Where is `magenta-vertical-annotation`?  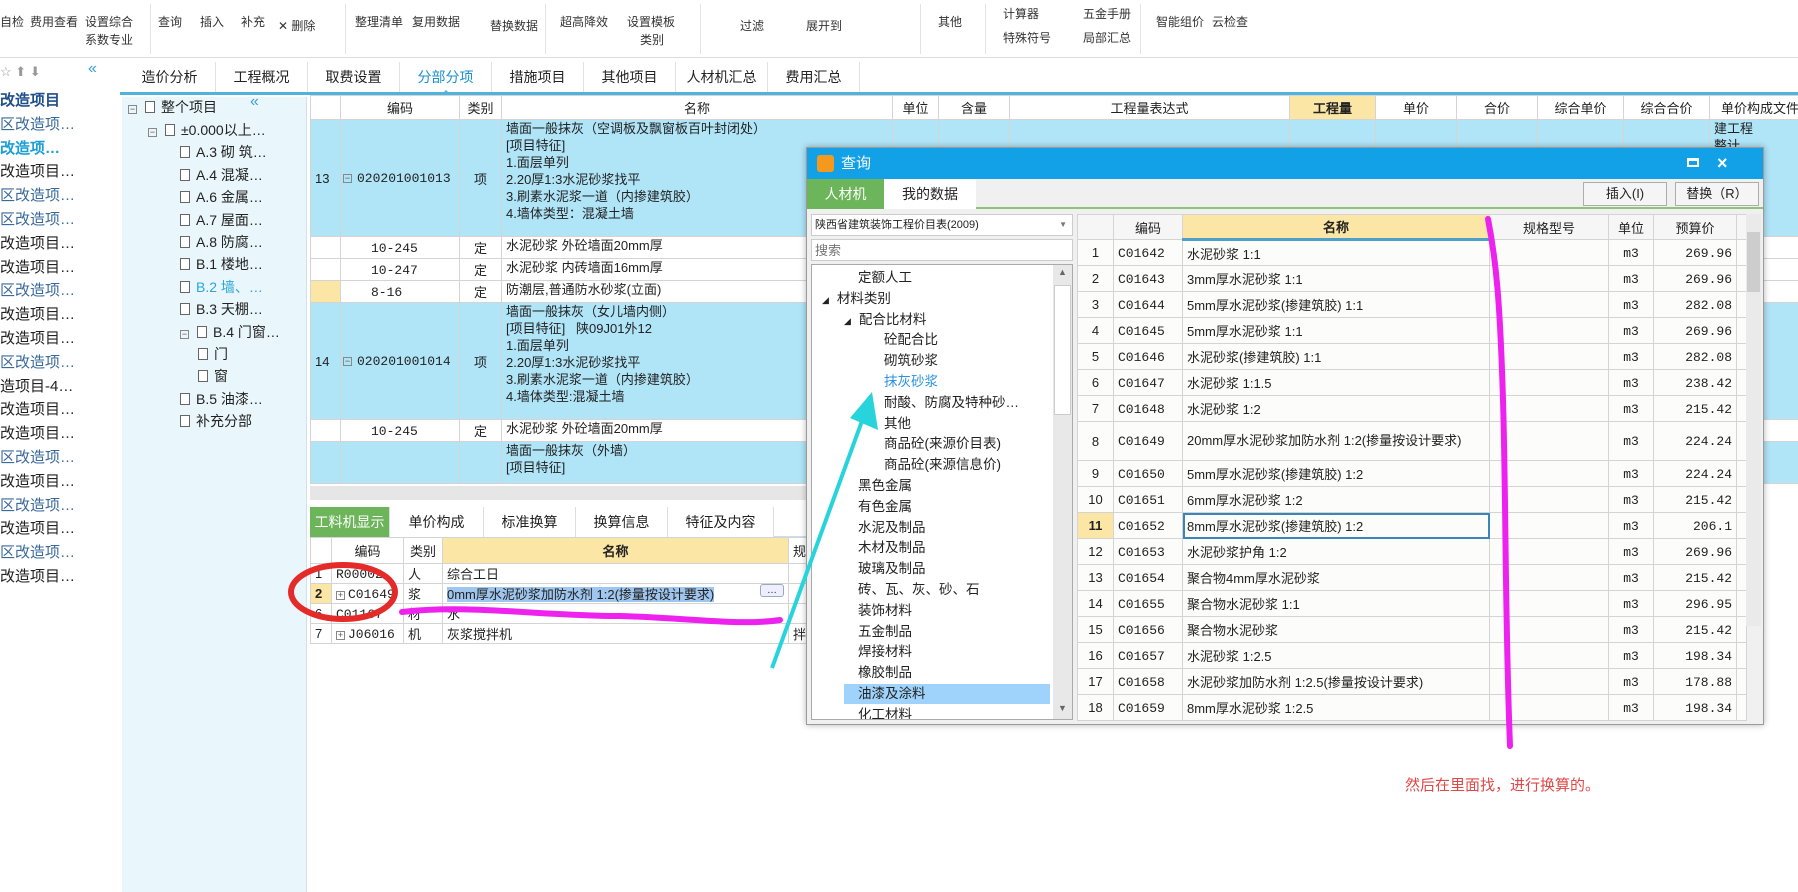
magenta-vertical-annotation is located at coordinates (1499, 482).